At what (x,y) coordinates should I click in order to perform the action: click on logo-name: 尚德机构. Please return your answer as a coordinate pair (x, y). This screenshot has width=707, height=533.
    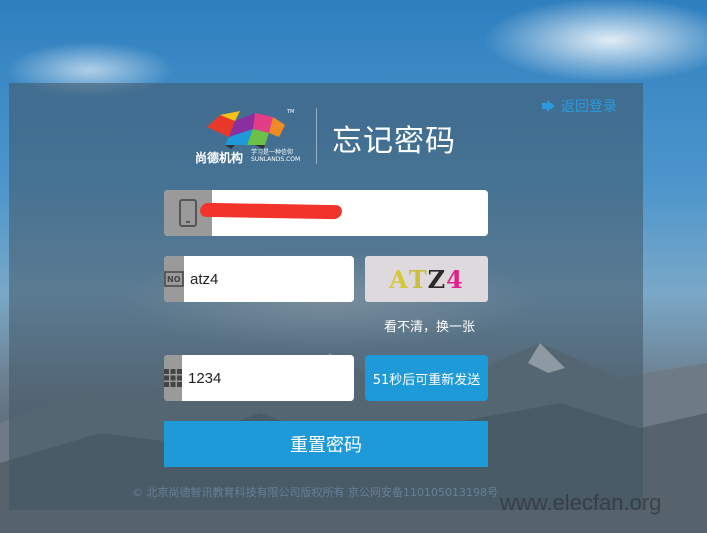
    Looking at the image, I should click on (219, 158).